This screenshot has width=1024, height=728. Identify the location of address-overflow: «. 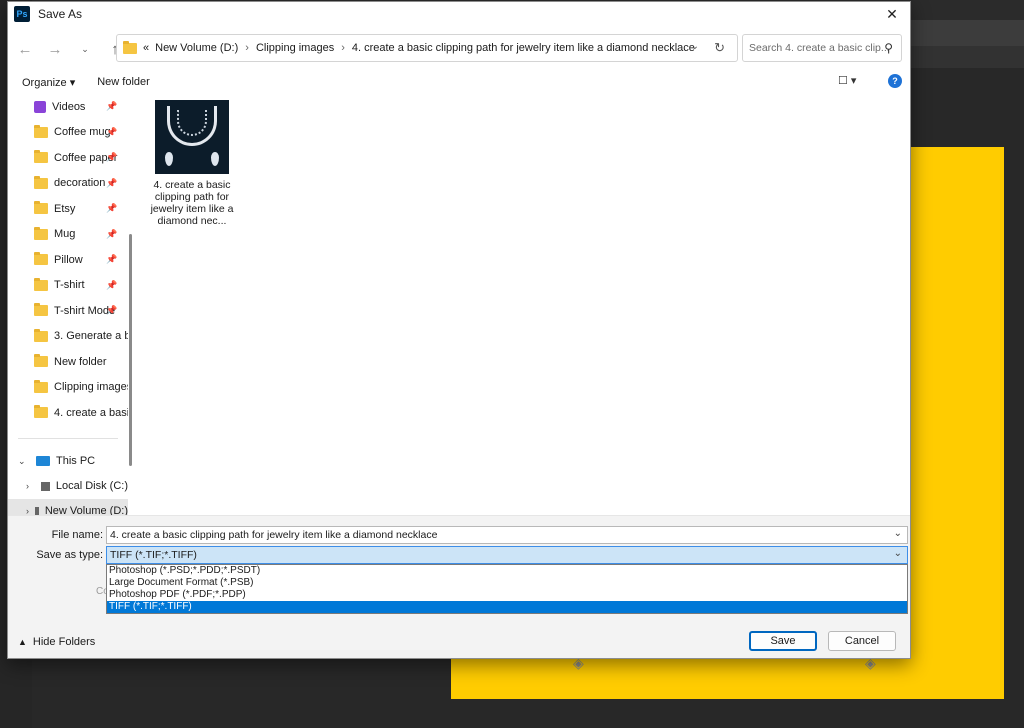
(146, 48).